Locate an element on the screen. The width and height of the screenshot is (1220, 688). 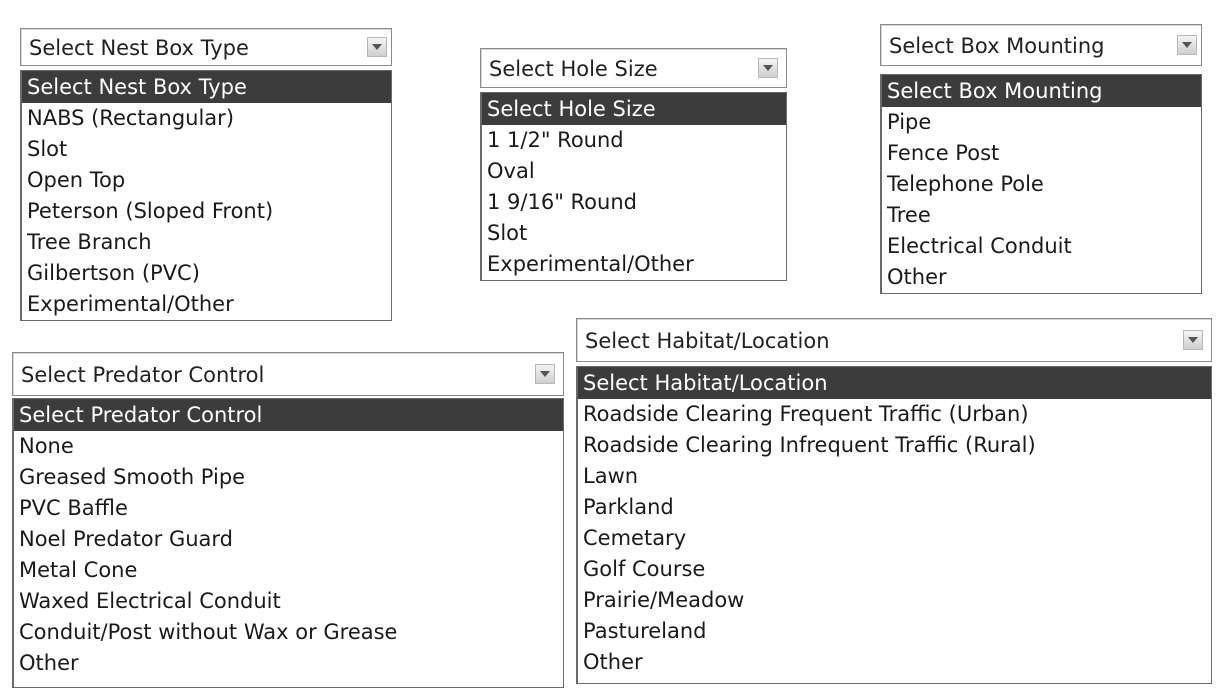
predator-control-option: Select Predator Control is located at coordinates (288, 415).